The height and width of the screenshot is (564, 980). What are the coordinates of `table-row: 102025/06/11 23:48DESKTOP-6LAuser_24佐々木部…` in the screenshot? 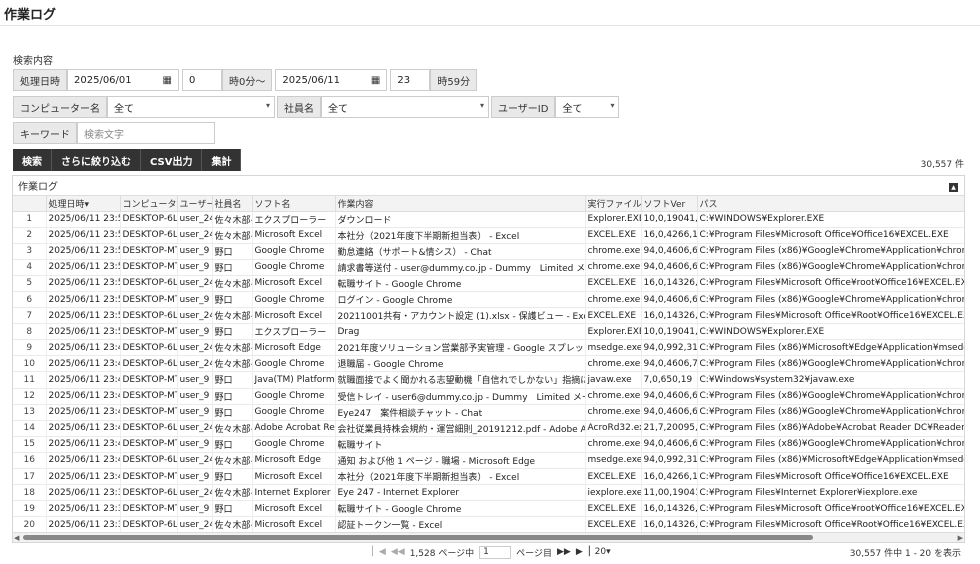 It's located at (488, 364).